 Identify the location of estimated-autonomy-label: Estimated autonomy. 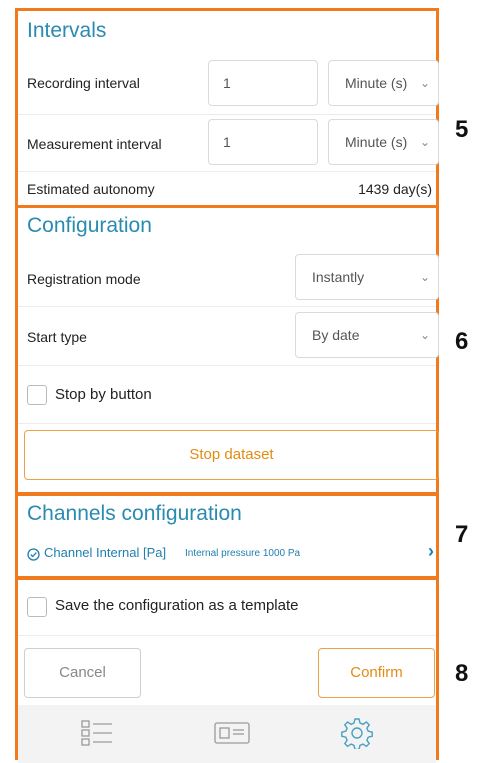
(91, 189).